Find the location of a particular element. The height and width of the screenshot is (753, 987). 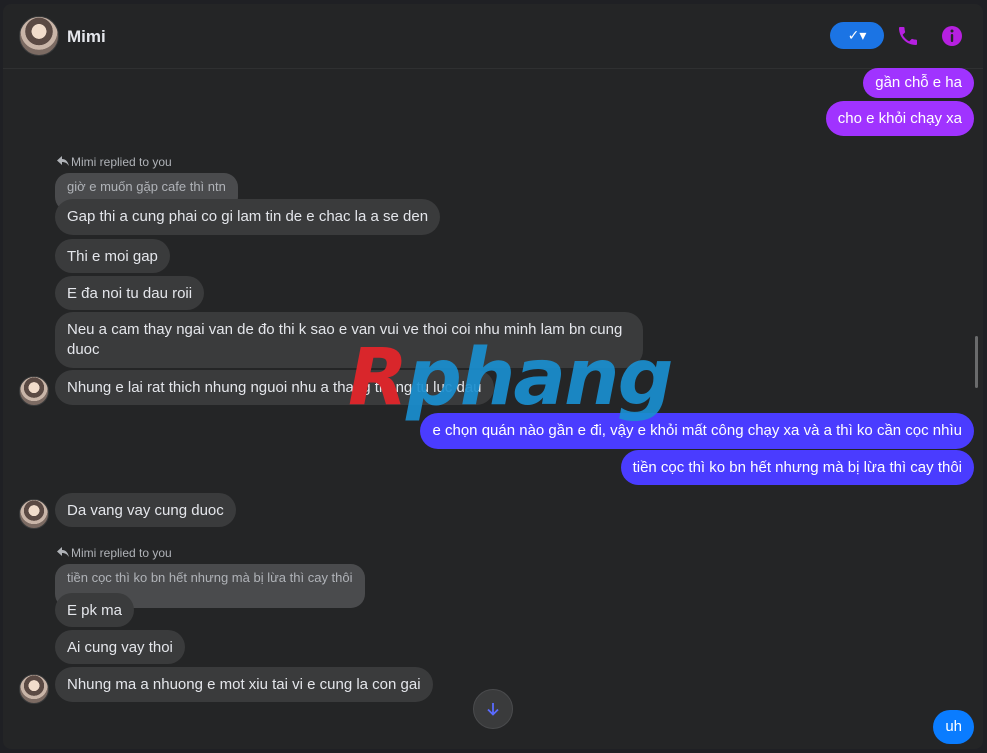

scroll-to-bottom-button is located at coordinates (493, 709).